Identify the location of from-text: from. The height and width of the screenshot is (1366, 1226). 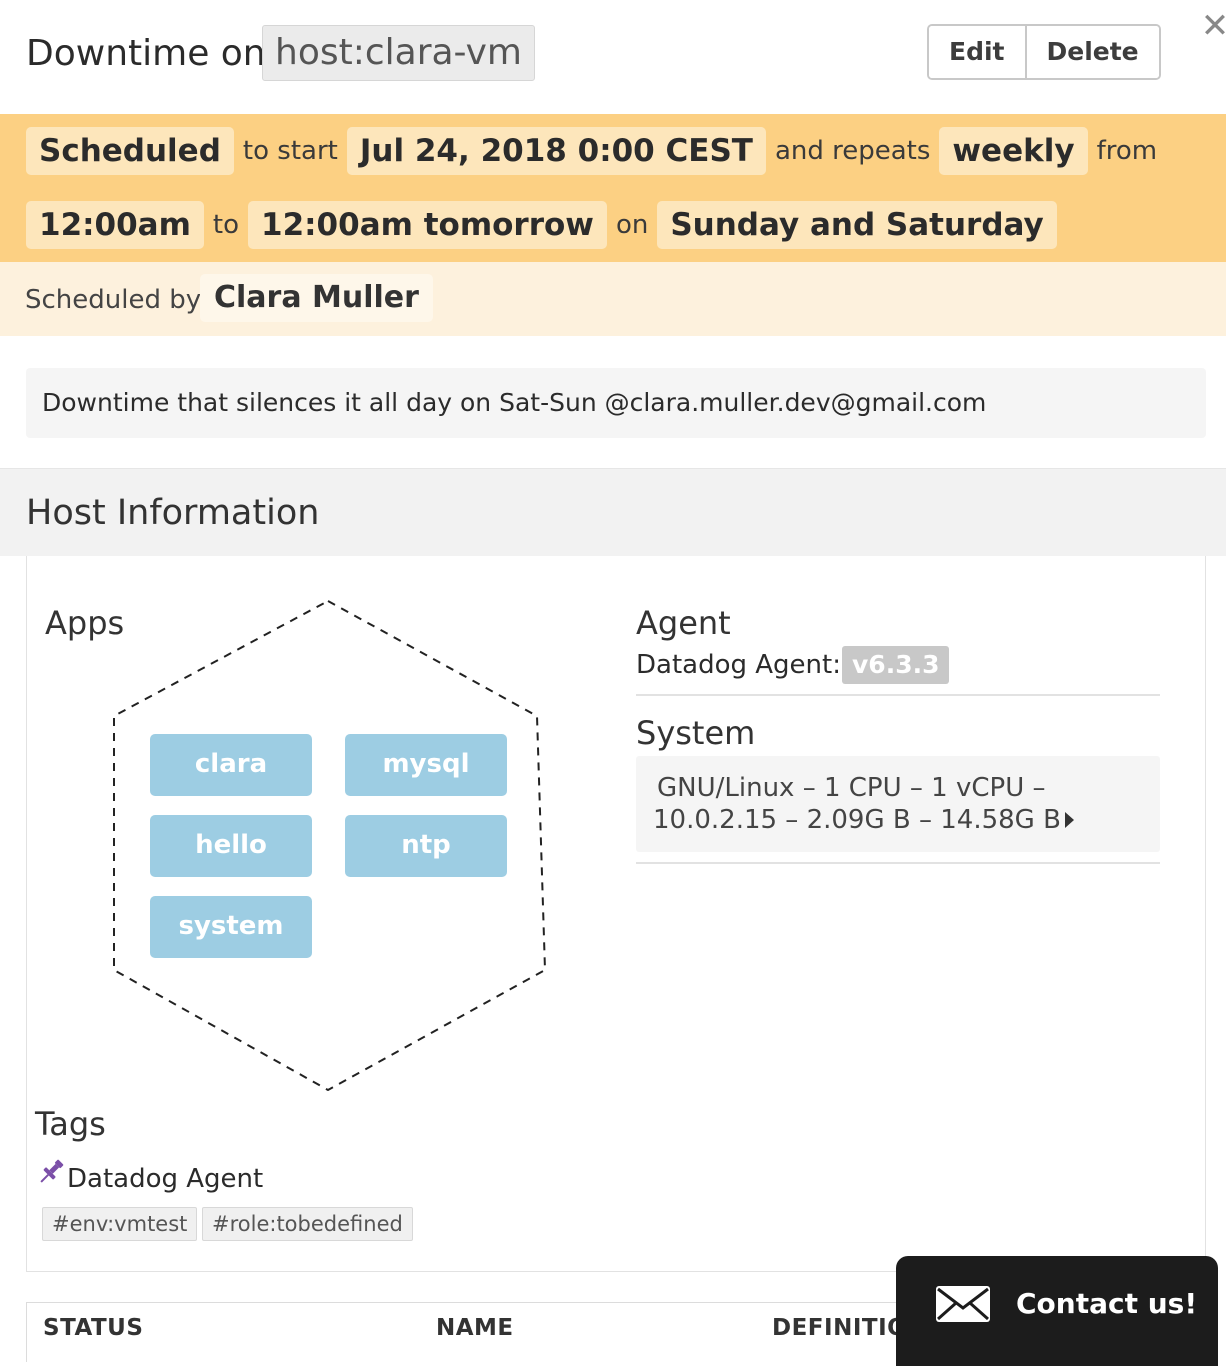
(1127, 151).